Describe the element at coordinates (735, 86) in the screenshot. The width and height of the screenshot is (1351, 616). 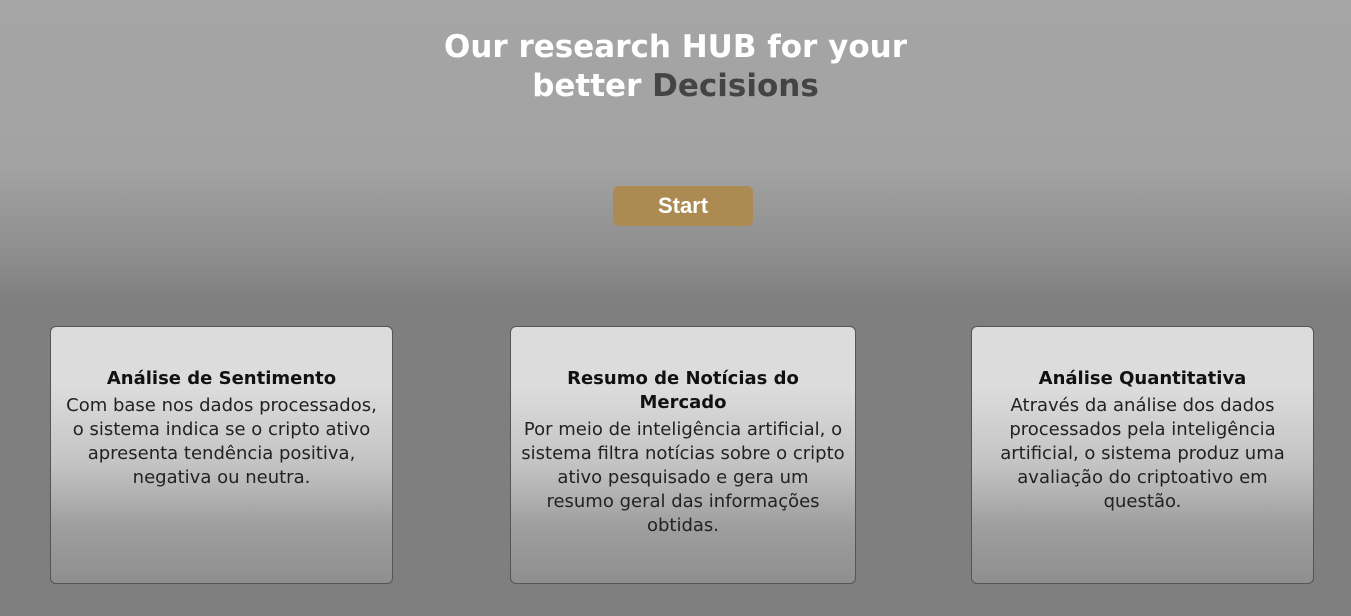
I see `hero-title-accent: Decisions` at that location.